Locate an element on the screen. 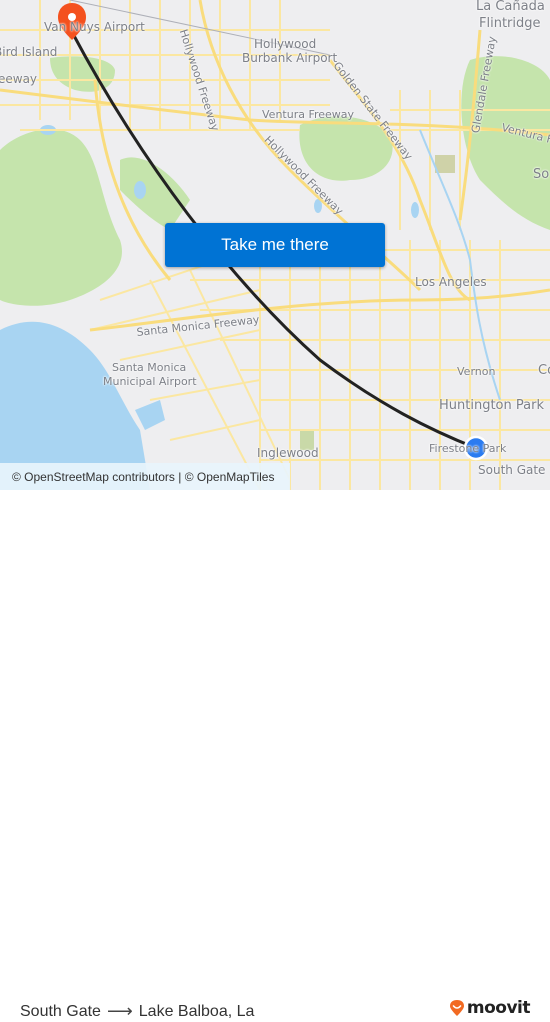  moovit-logo: moovit is located at coordinates (490, 1008).